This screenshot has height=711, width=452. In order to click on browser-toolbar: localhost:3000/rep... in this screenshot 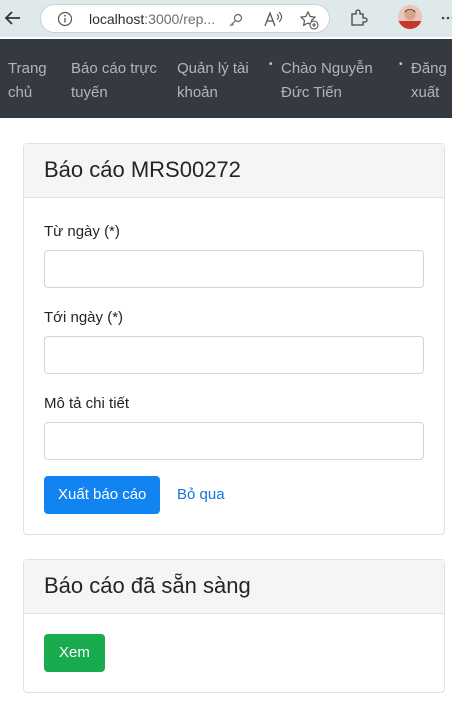, I will do `click(226, 18)`.